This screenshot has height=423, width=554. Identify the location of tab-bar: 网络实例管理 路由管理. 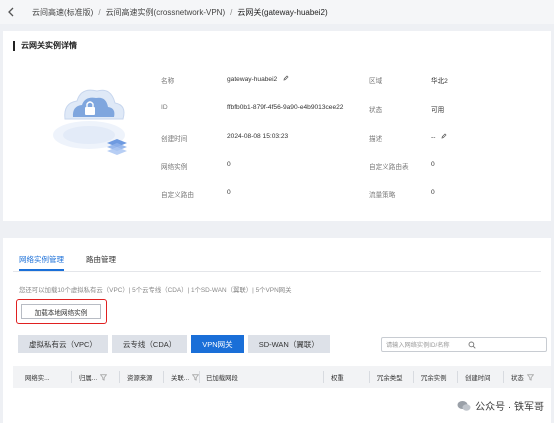
(67, 262).